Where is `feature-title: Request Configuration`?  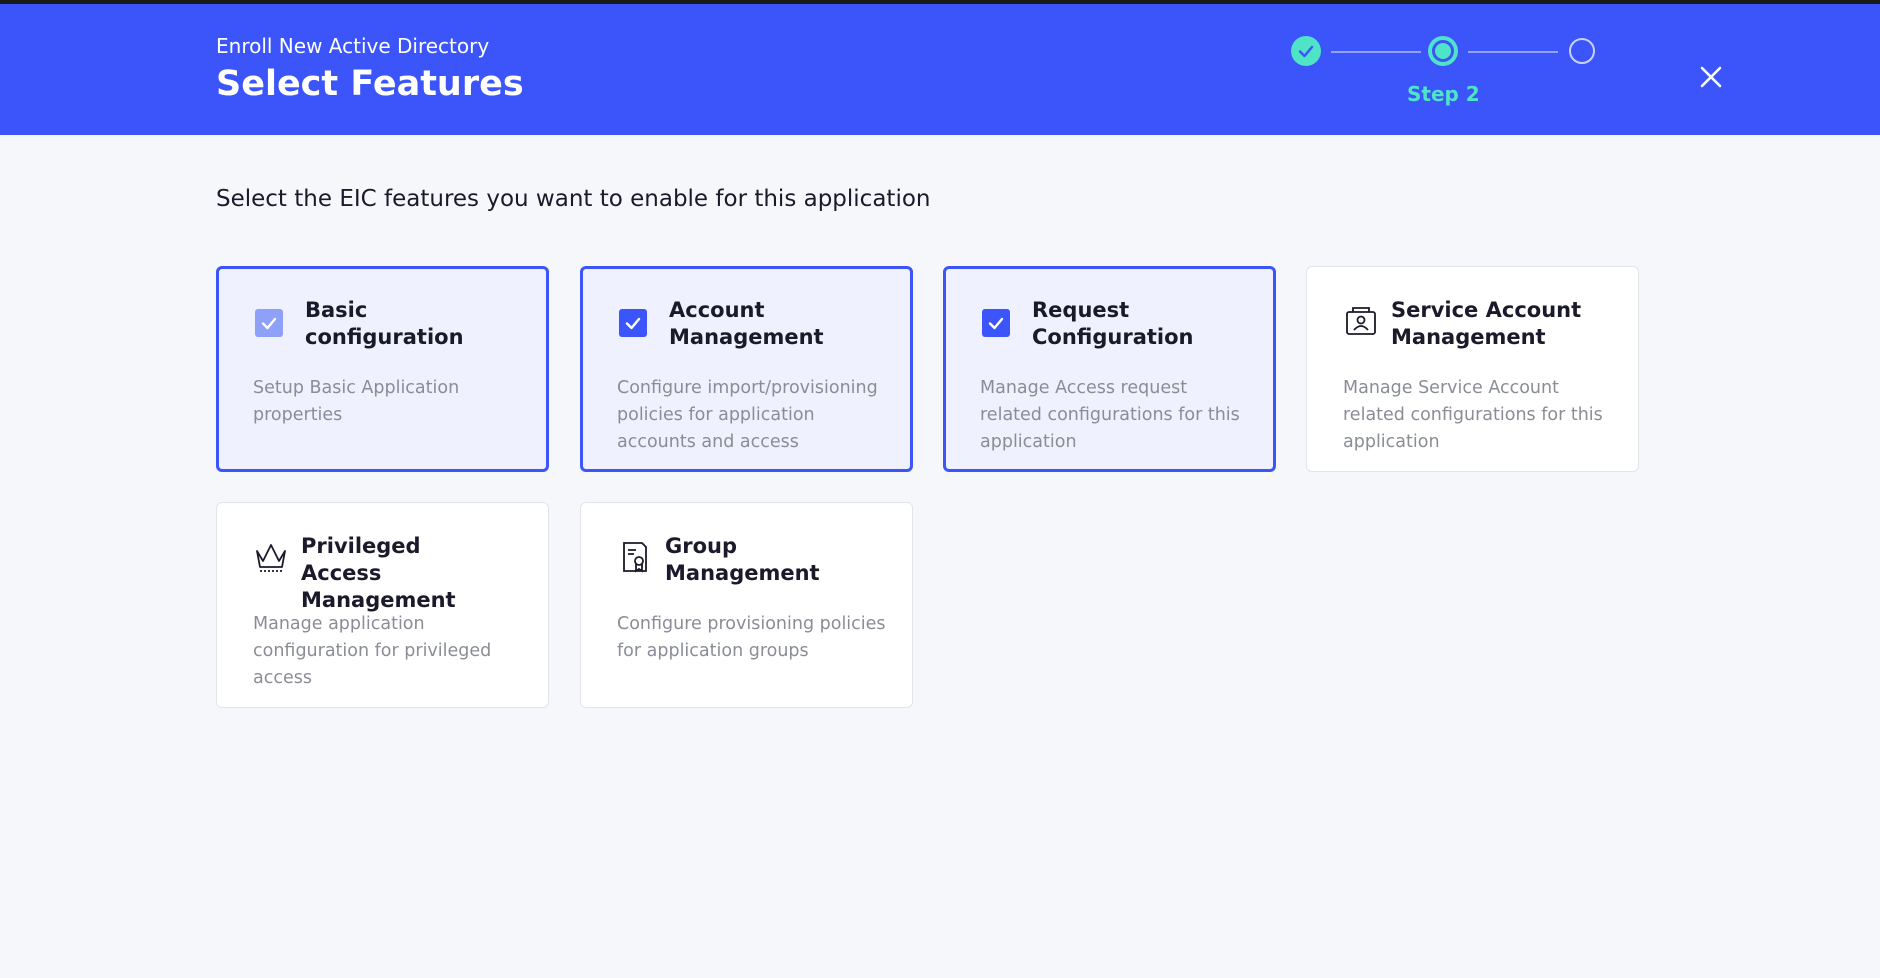 feature-title: Request Configuration is located at coordinates (1113, 323).